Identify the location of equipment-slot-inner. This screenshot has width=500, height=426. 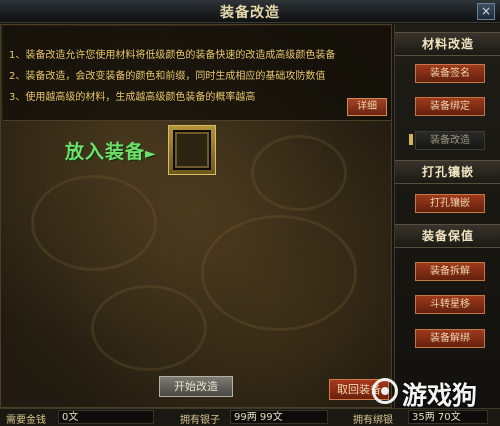
(192, 150).